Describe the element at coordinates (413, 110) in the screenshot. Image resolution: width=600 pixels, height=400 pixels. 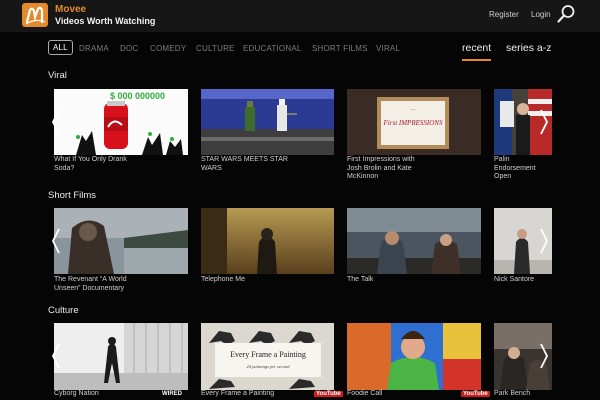
I see `sign-top-text: —` at that location.